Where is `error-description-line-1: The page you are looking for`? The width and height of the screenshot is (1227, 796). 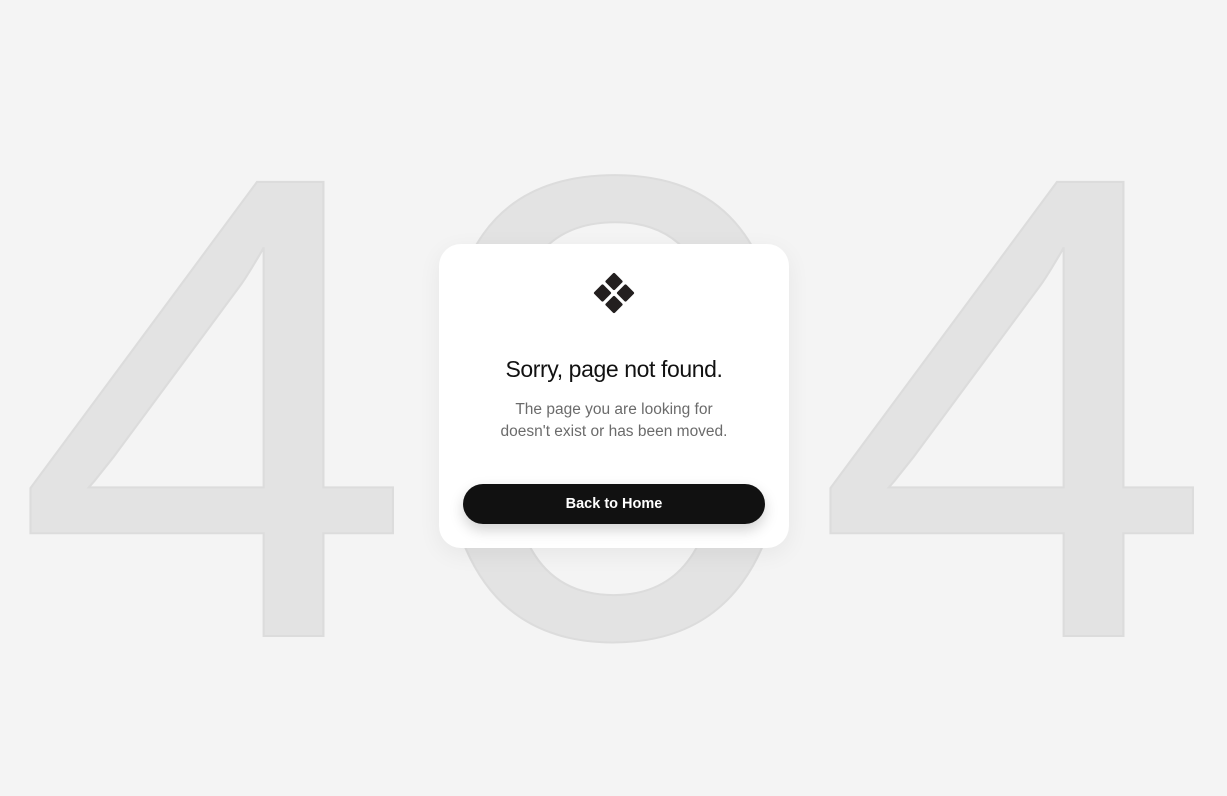 error-description-line-1: The page you are looking for is located at coordinates (614, 409).